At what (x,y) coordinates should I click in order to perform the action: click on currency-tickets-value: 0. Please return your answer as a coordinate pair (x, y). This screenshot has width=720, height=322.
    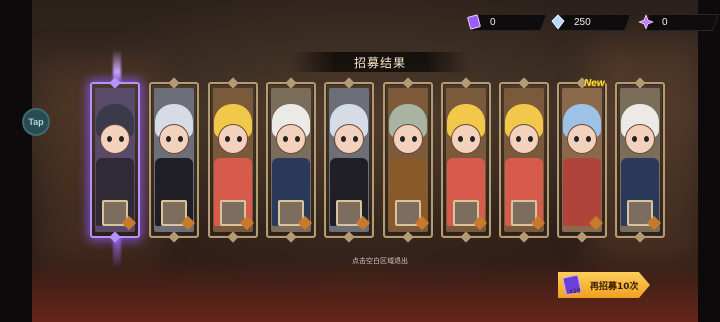
    Looking at the image, I should click on (493, 22).